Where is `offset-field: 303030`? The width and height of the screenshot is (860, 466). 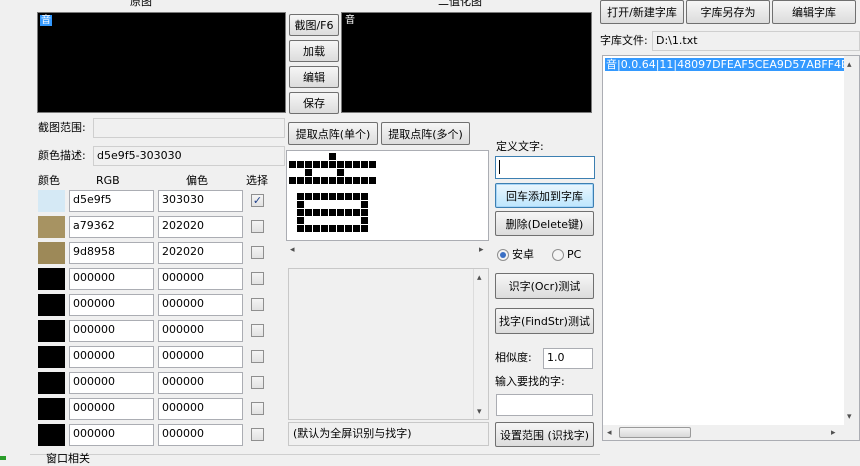 offset-field: 303030 is located at coordinates (200, 201).